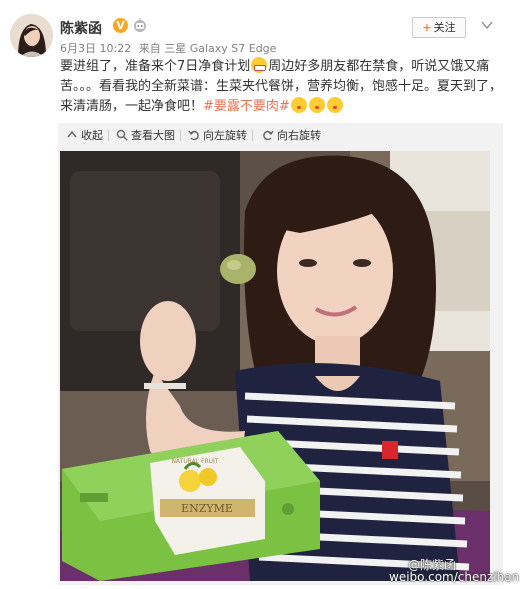  What do you see at coordinates (120, 25) in the screenshot?
I see `verified-v-icon: V` at bounding box center [120, 25].